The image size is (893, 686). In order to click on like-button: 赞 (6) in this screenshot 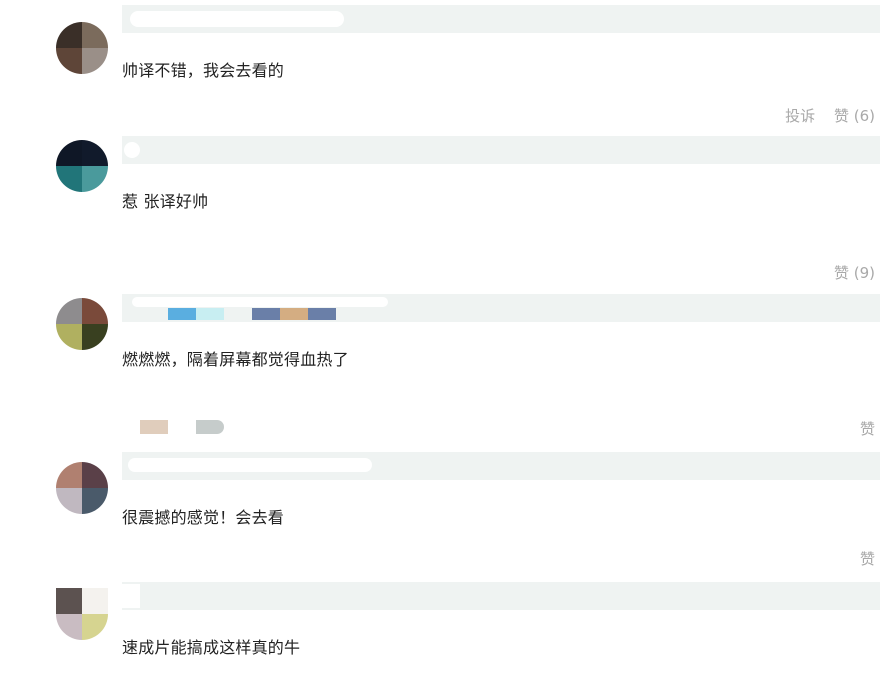, I will do `click(854, 116)`.